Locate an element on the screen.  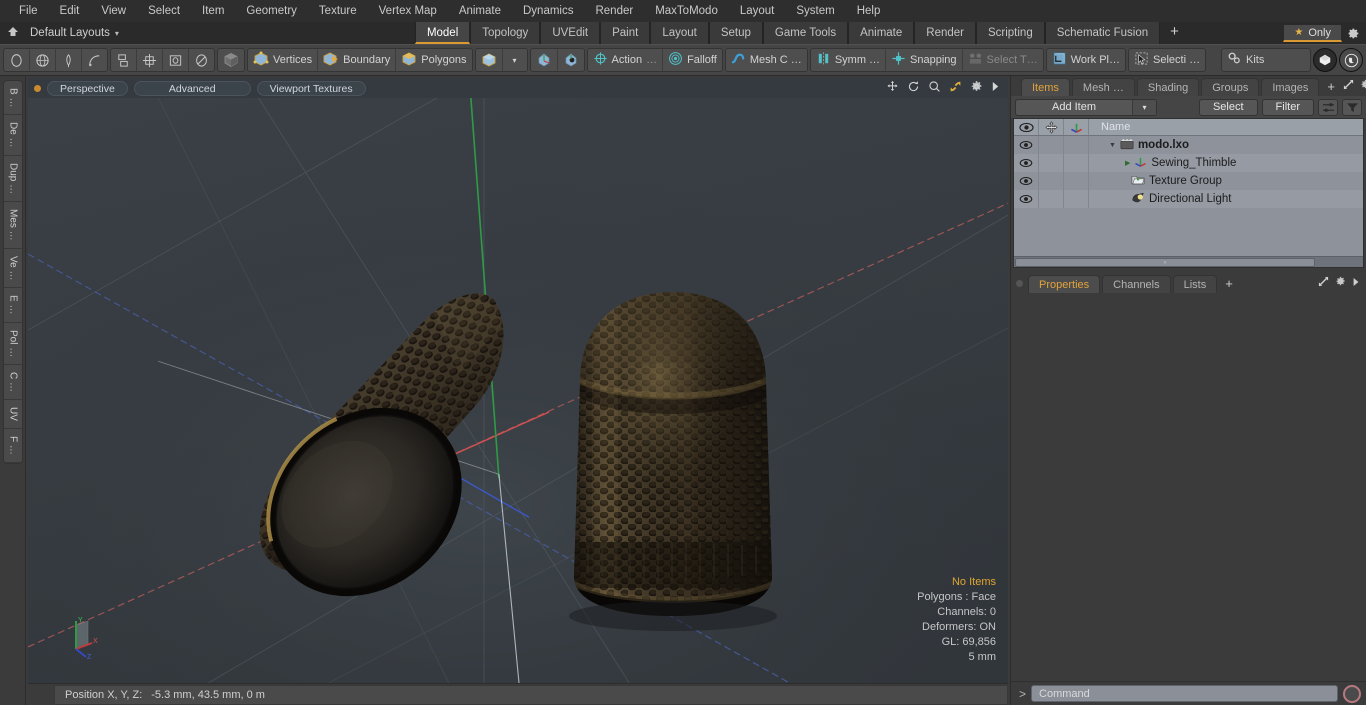
pen-icon is located at coordinates (69, 60).